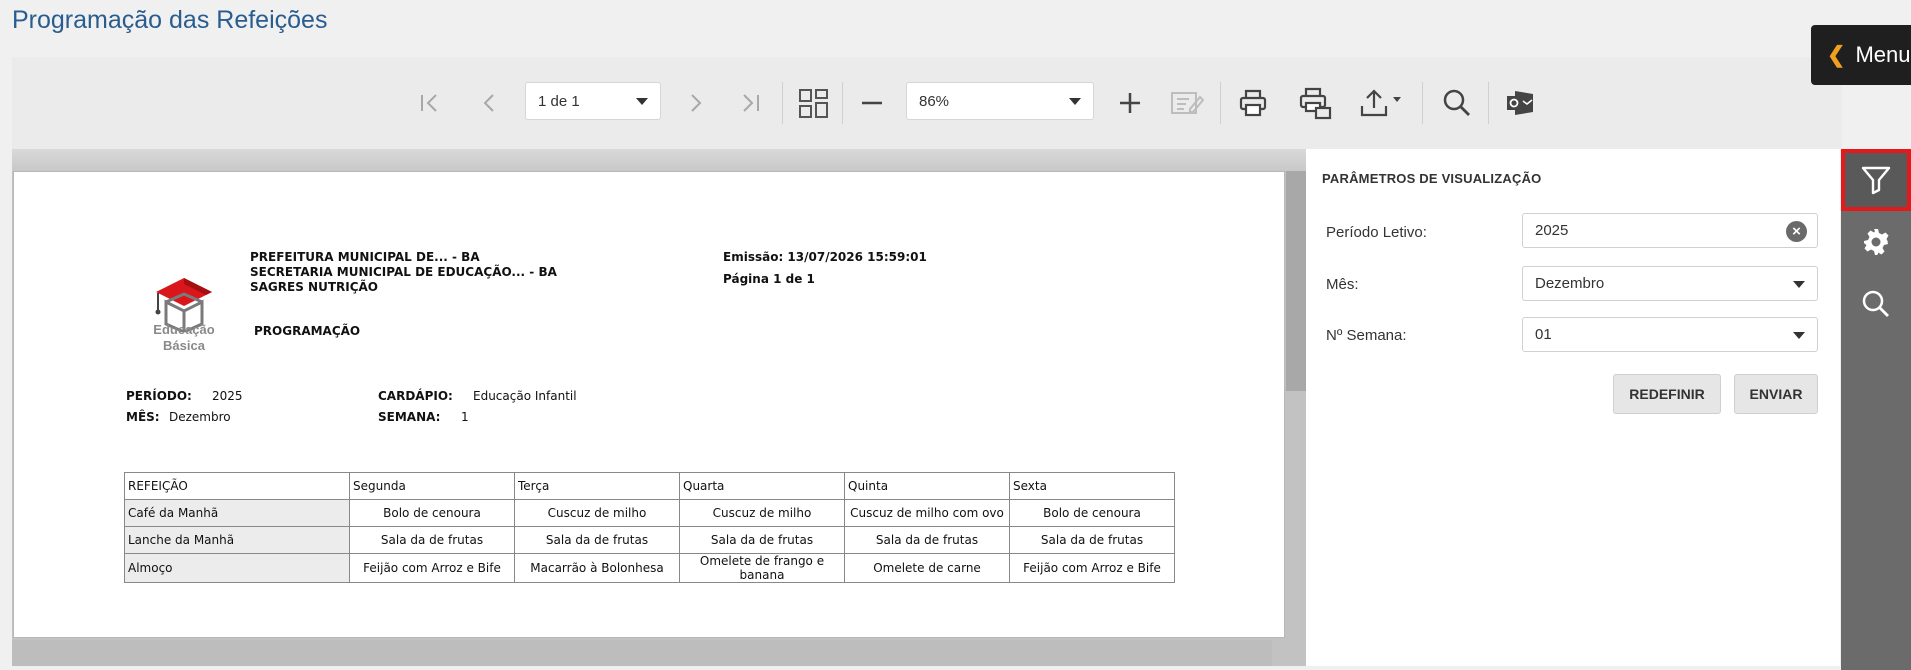  I want to click on page-selector-value: 1 de 1, so click(559, 101).